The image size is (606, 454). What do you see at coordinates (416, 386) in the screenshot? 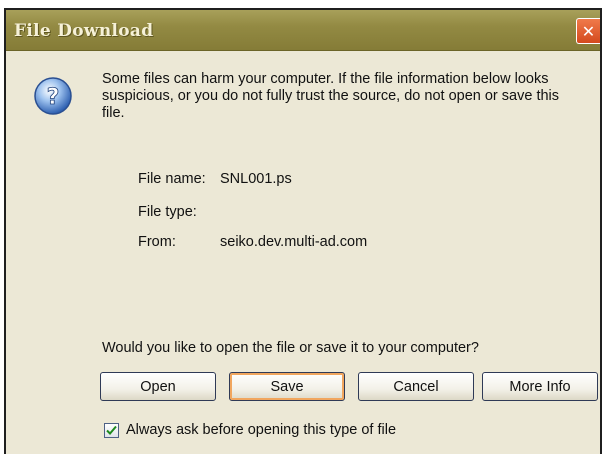
I see `cancel-button: Cancel` at bounding box center [416, 386].